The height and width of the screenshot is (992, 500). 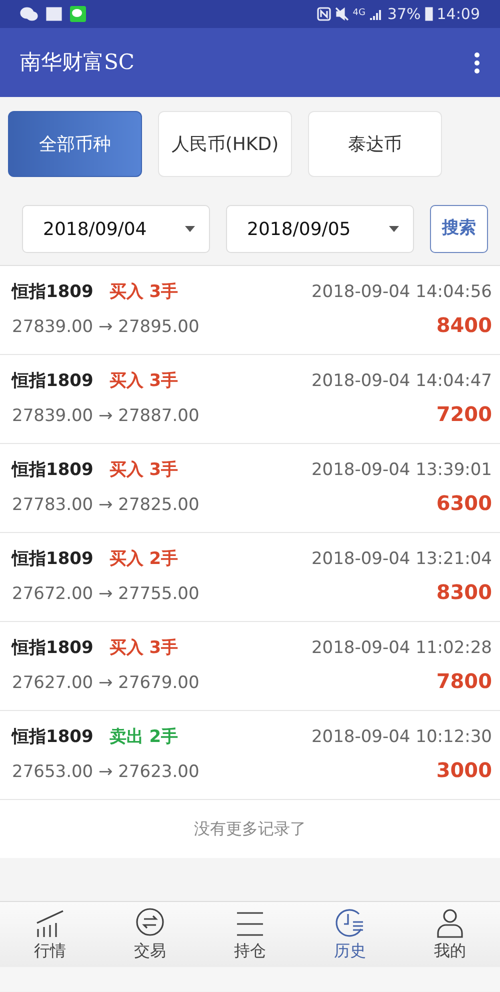 I want to click on nav-tab: 历史, so click(x=350, y=934).